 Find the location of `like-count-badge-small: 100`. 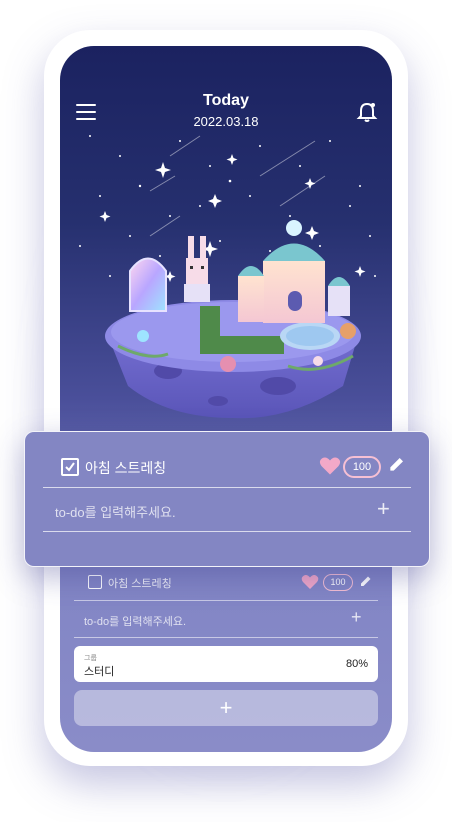

like-count-badge-small: 100 is located at coordinates (338, 582).